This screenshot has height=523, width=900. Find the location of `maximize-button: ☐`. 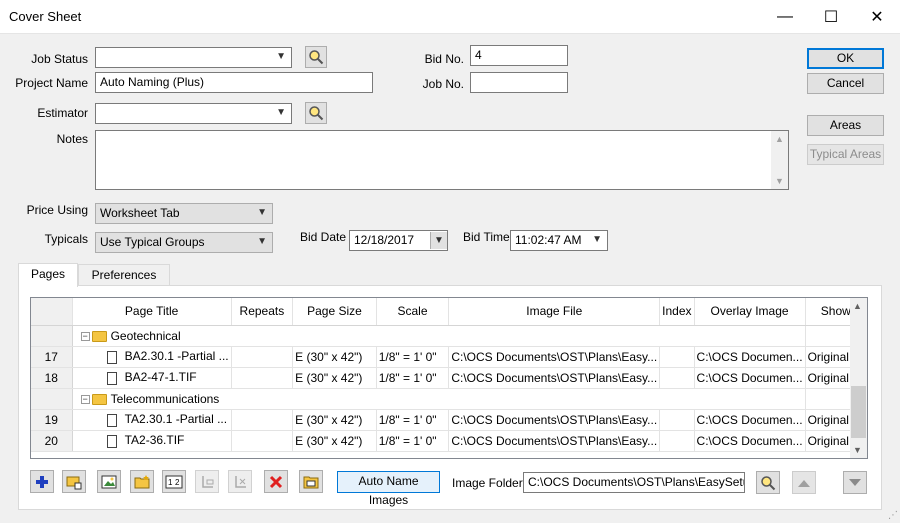

maximize-button: ☐ is located at coordinates (831, 17).